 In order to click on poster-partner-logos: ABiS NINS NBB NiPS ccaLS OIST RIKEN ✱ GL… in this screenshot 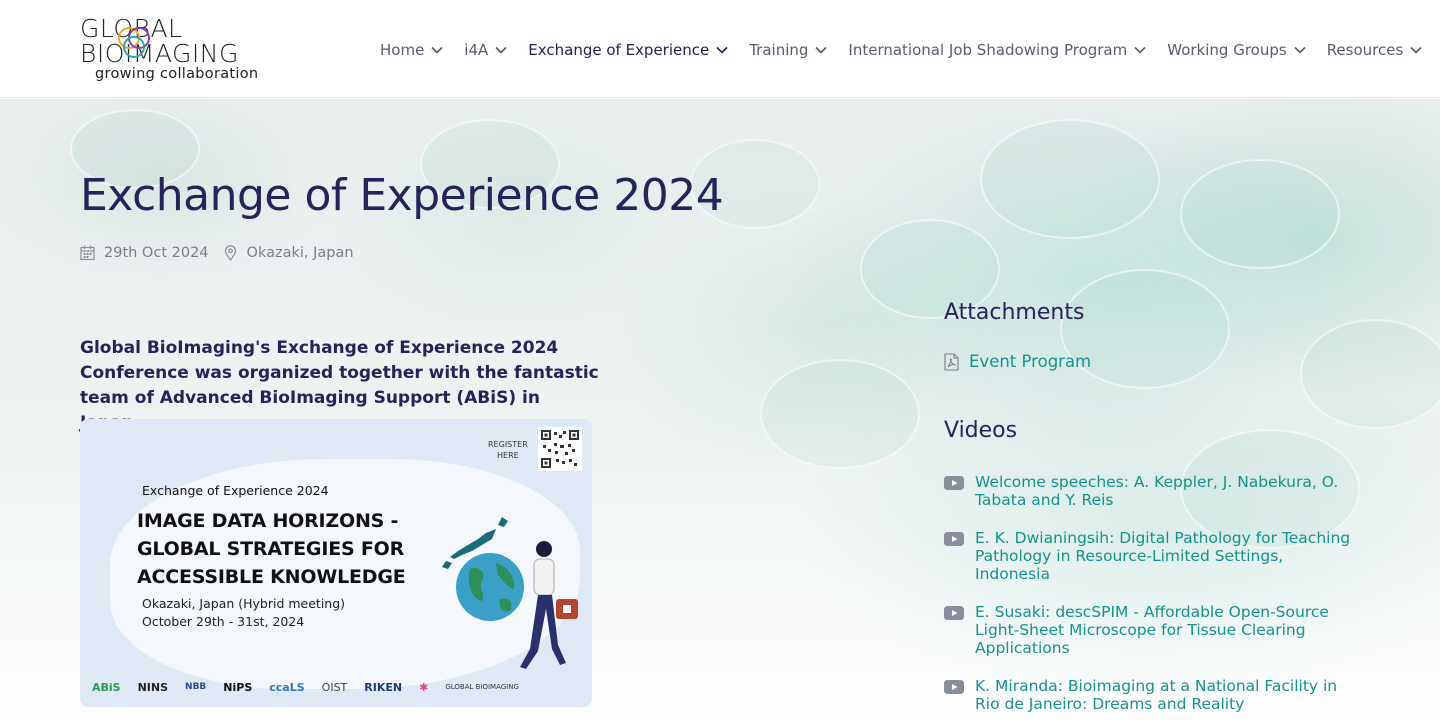, I will do `click(336, 687)`.